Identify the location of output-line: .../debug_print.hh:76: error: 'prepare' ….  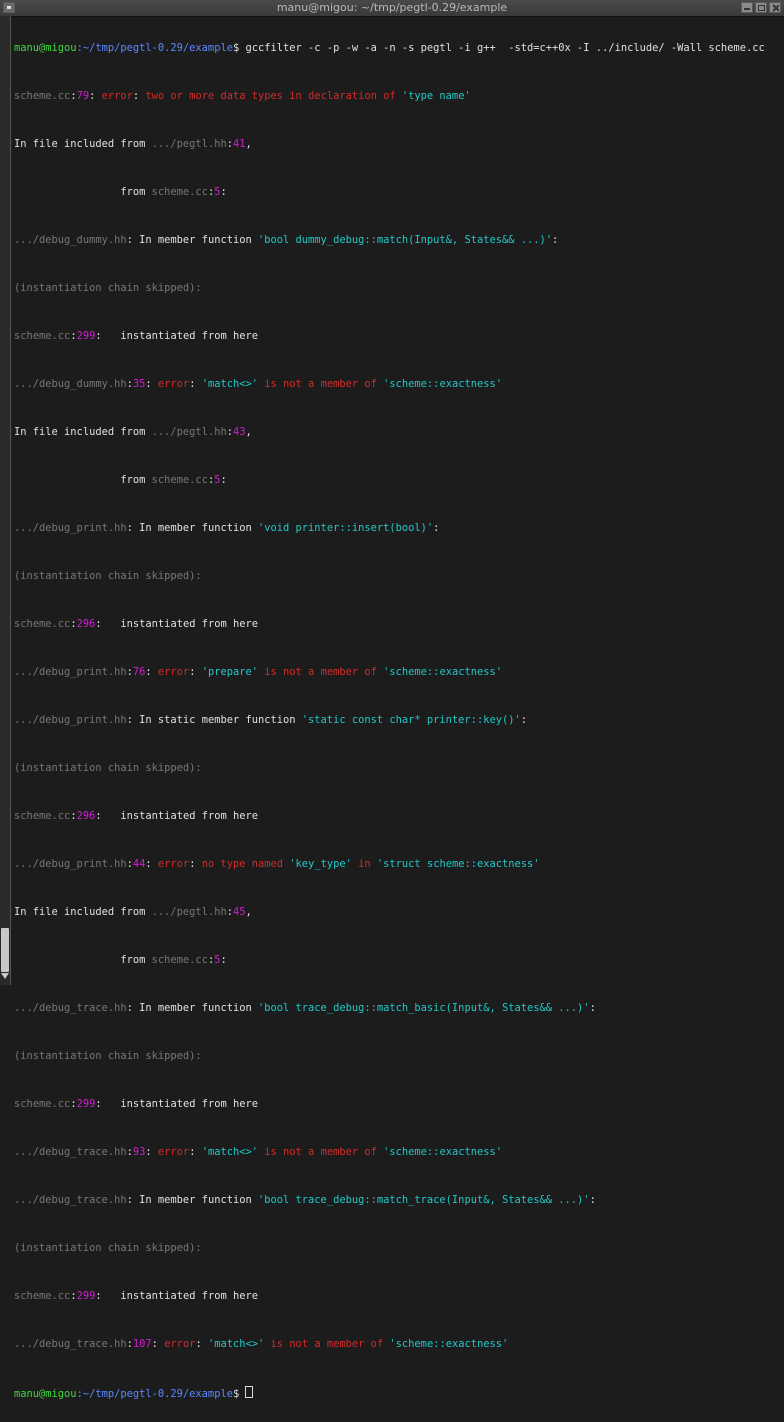
(258, 672).